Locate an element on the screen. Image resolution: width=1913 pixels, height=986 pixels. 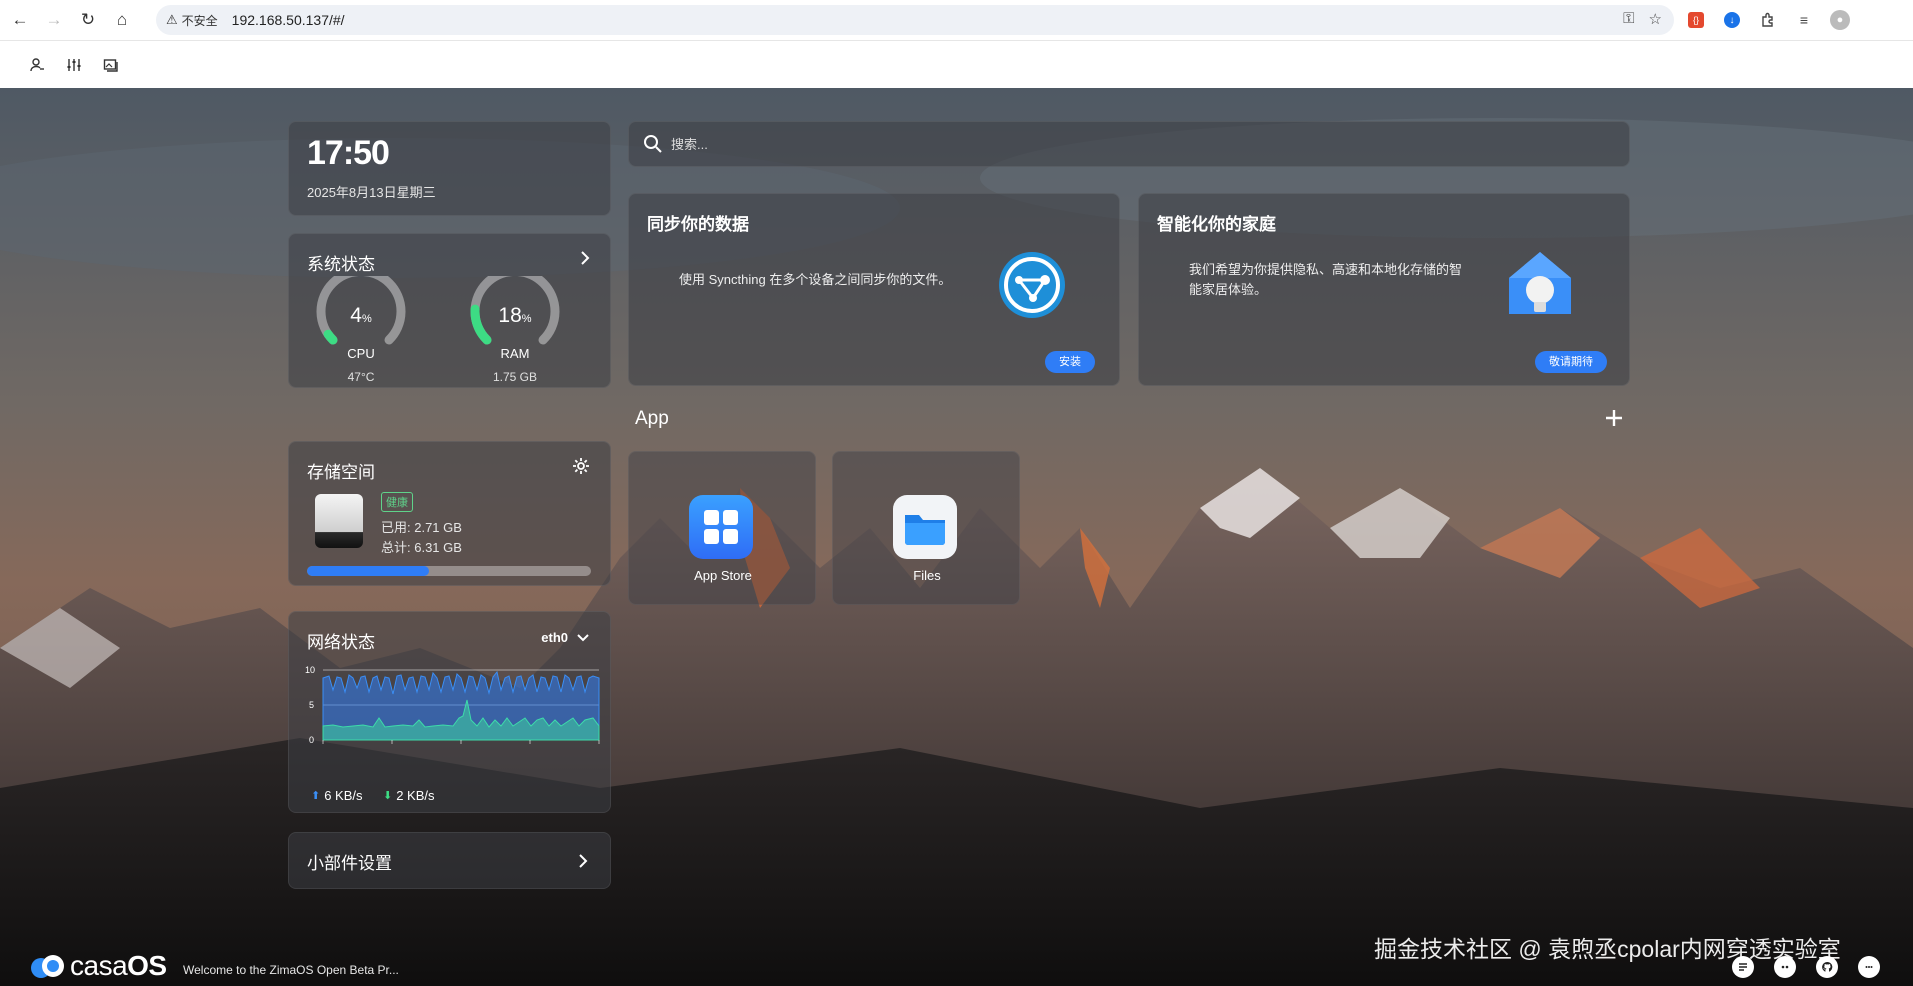
insecure-label: 不安全 is located at coordinates (199, 20).